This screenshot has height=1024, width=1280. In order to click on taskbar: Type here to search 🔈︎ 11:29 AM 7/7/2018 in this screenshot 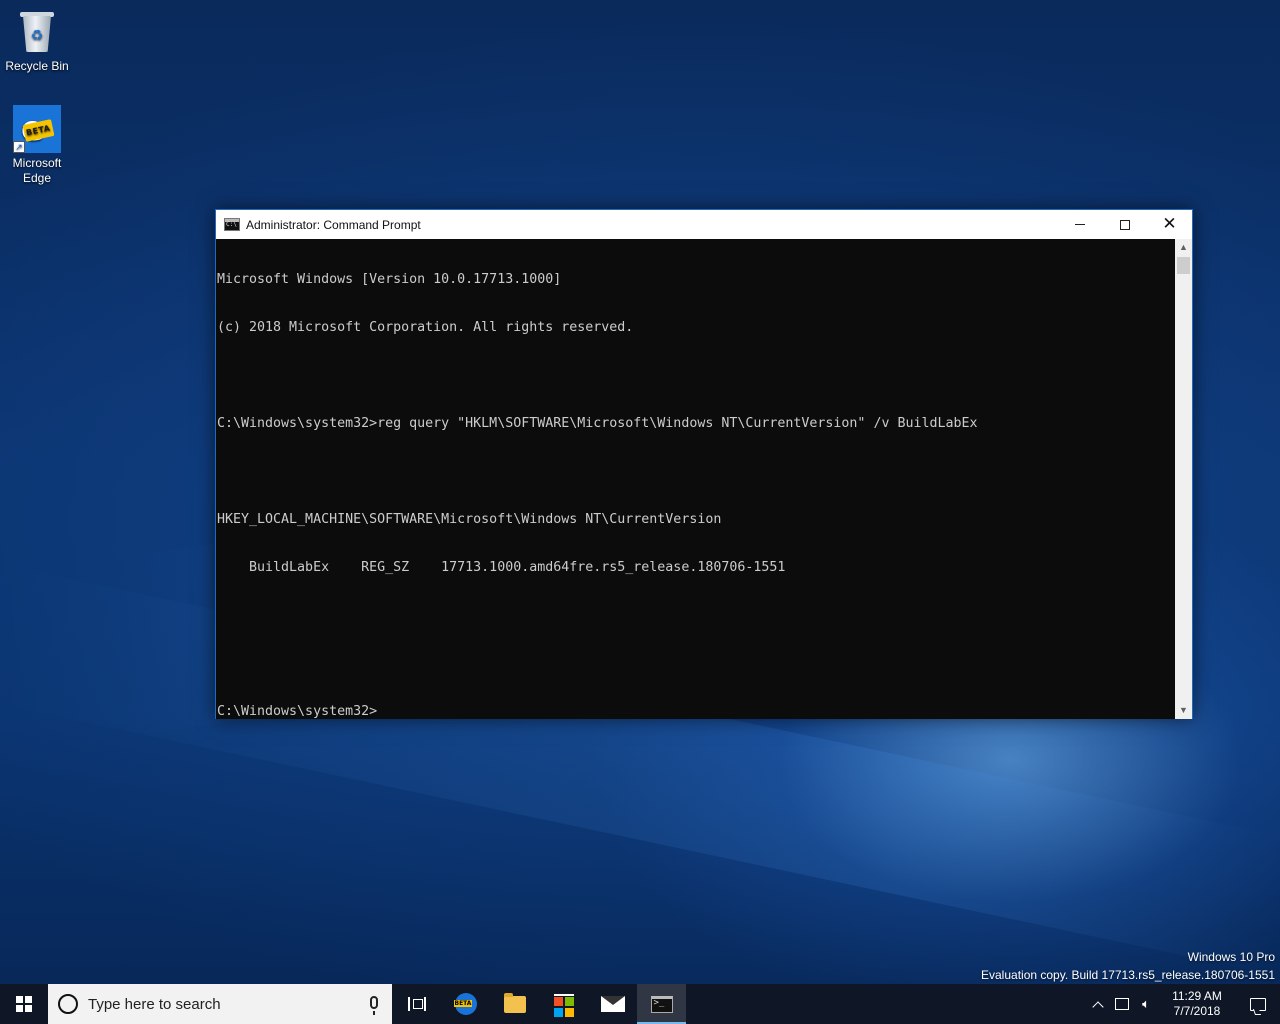, I will do `click(640, 1004)`.